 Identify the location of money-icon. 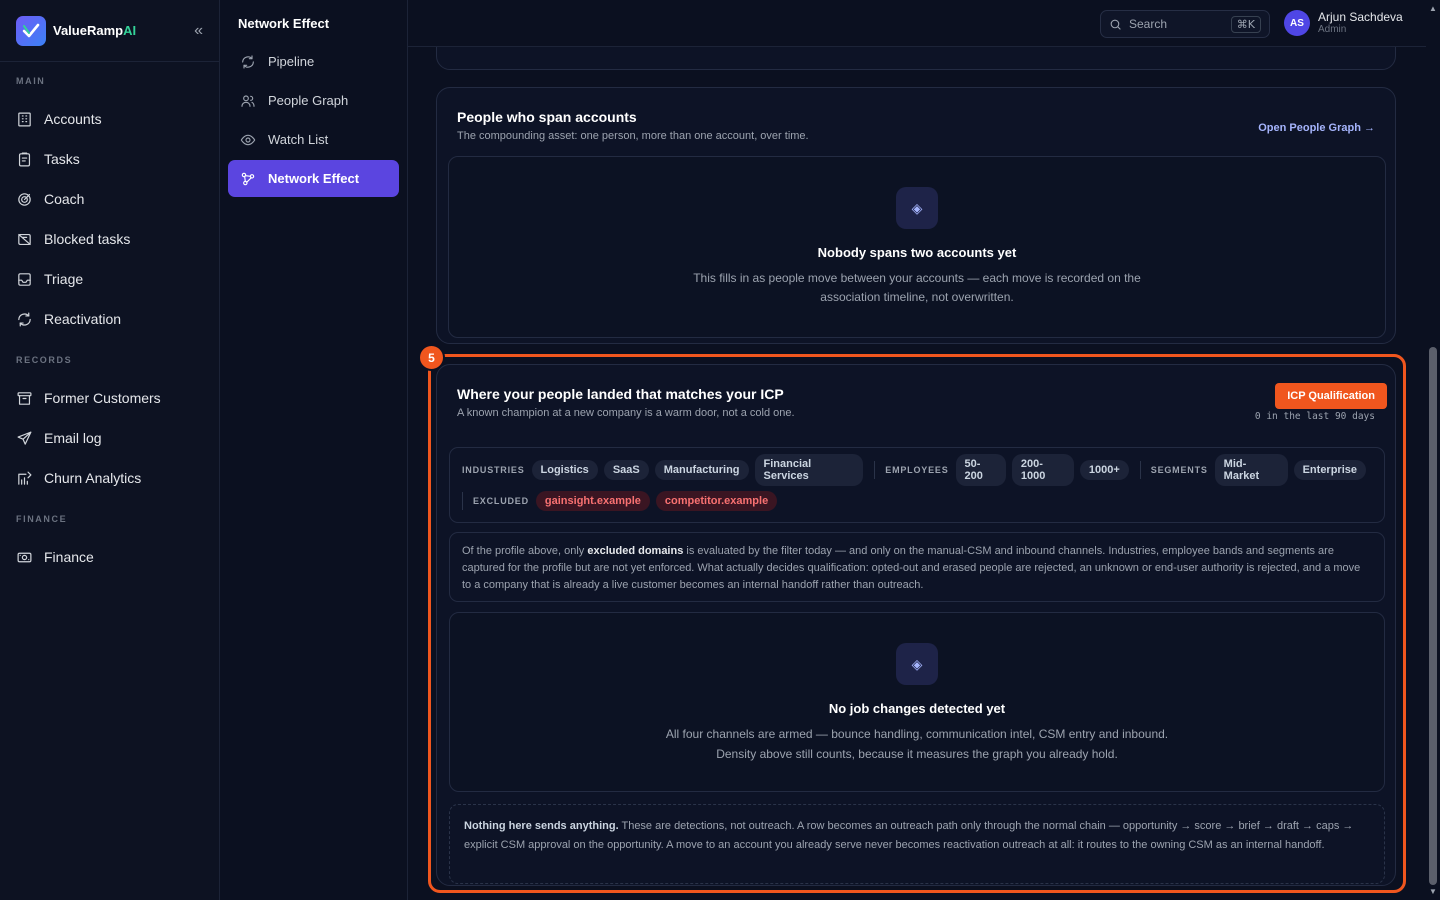
(24, 557).